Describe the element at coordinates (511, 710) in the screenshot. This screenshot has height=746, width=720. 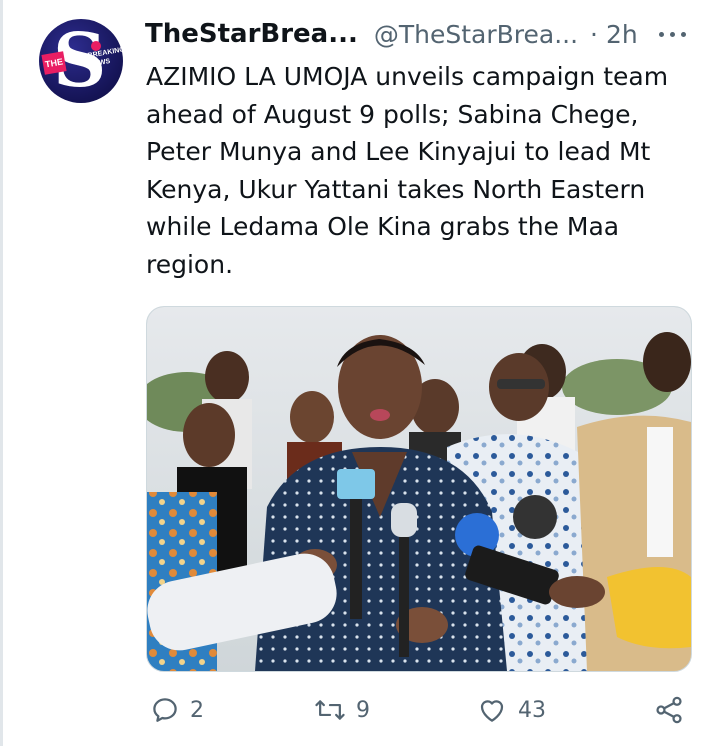
I see `like-button: 43` at that location.